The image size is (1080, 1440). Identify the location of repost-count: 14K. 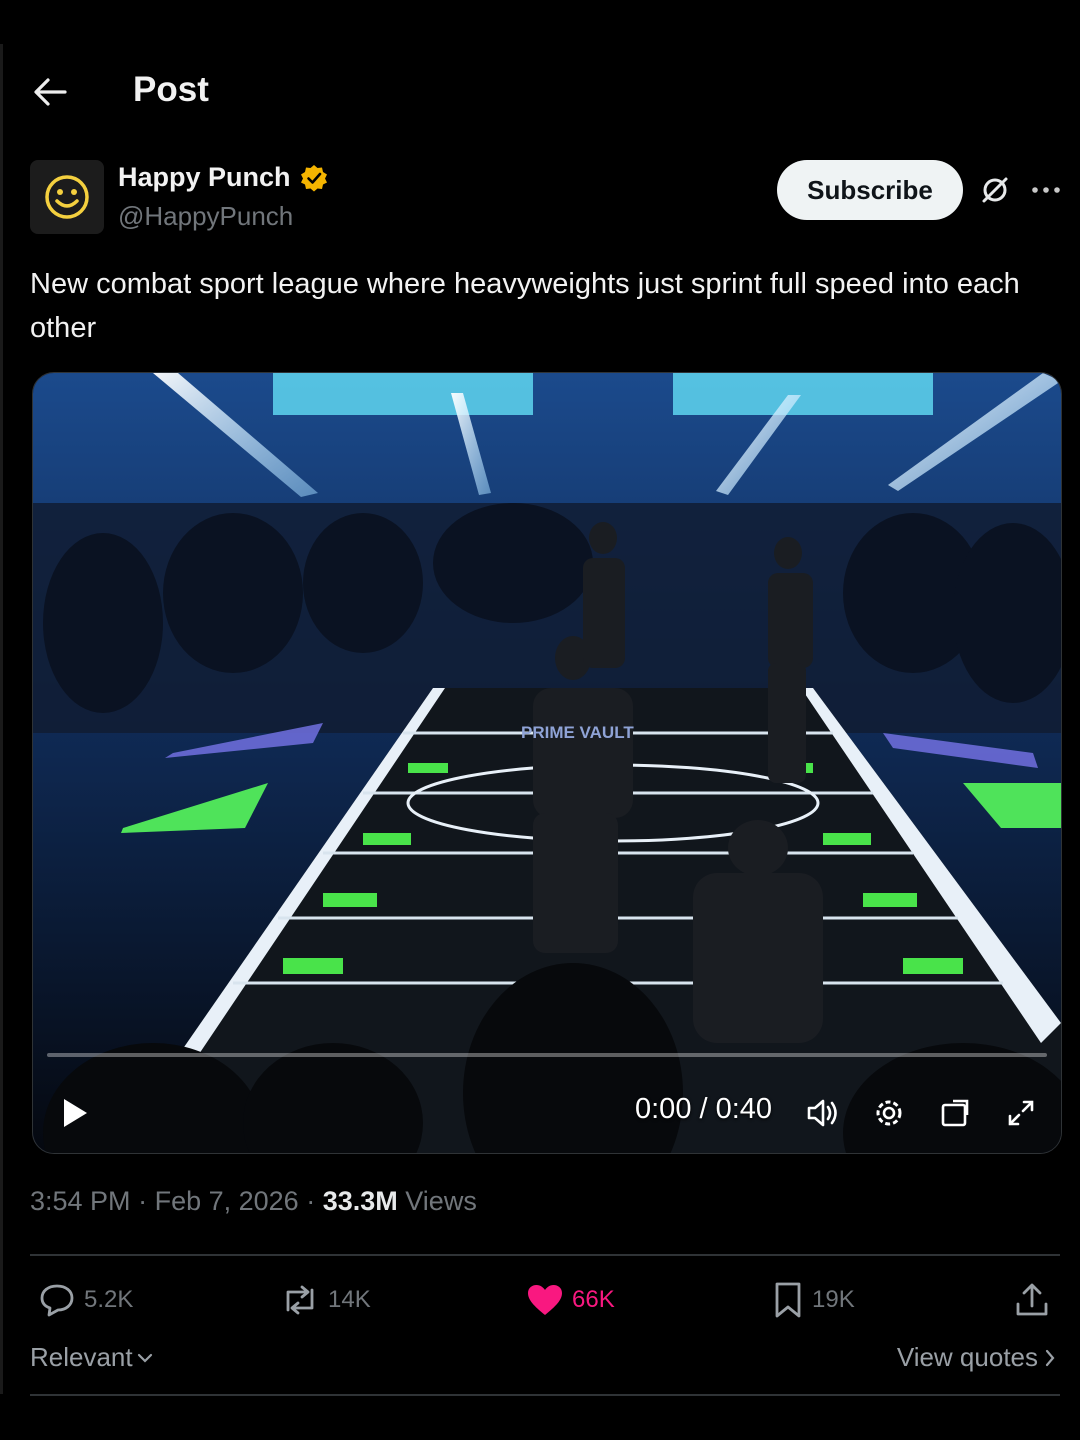
(349, 1299).